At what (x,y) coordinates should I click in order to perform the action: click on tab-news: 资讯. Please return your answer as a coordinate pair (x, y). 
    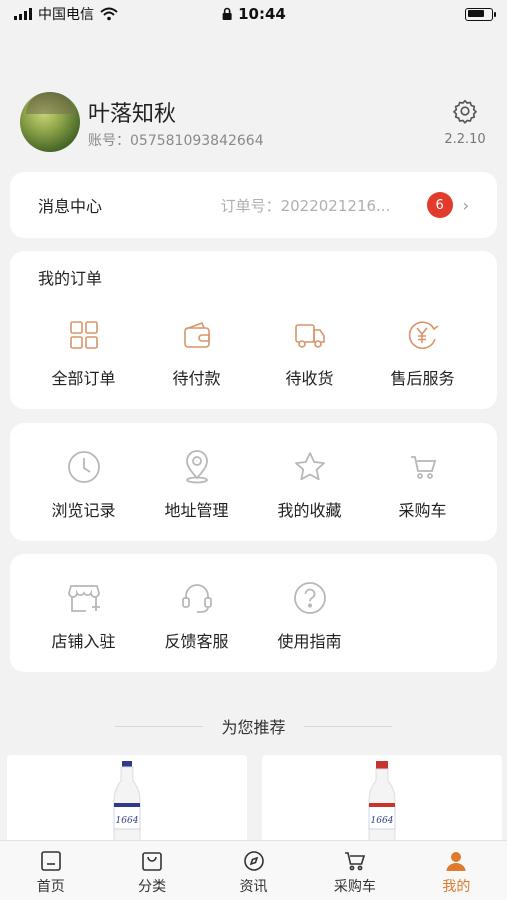
    Looking at the image, I should click on (253, 870).